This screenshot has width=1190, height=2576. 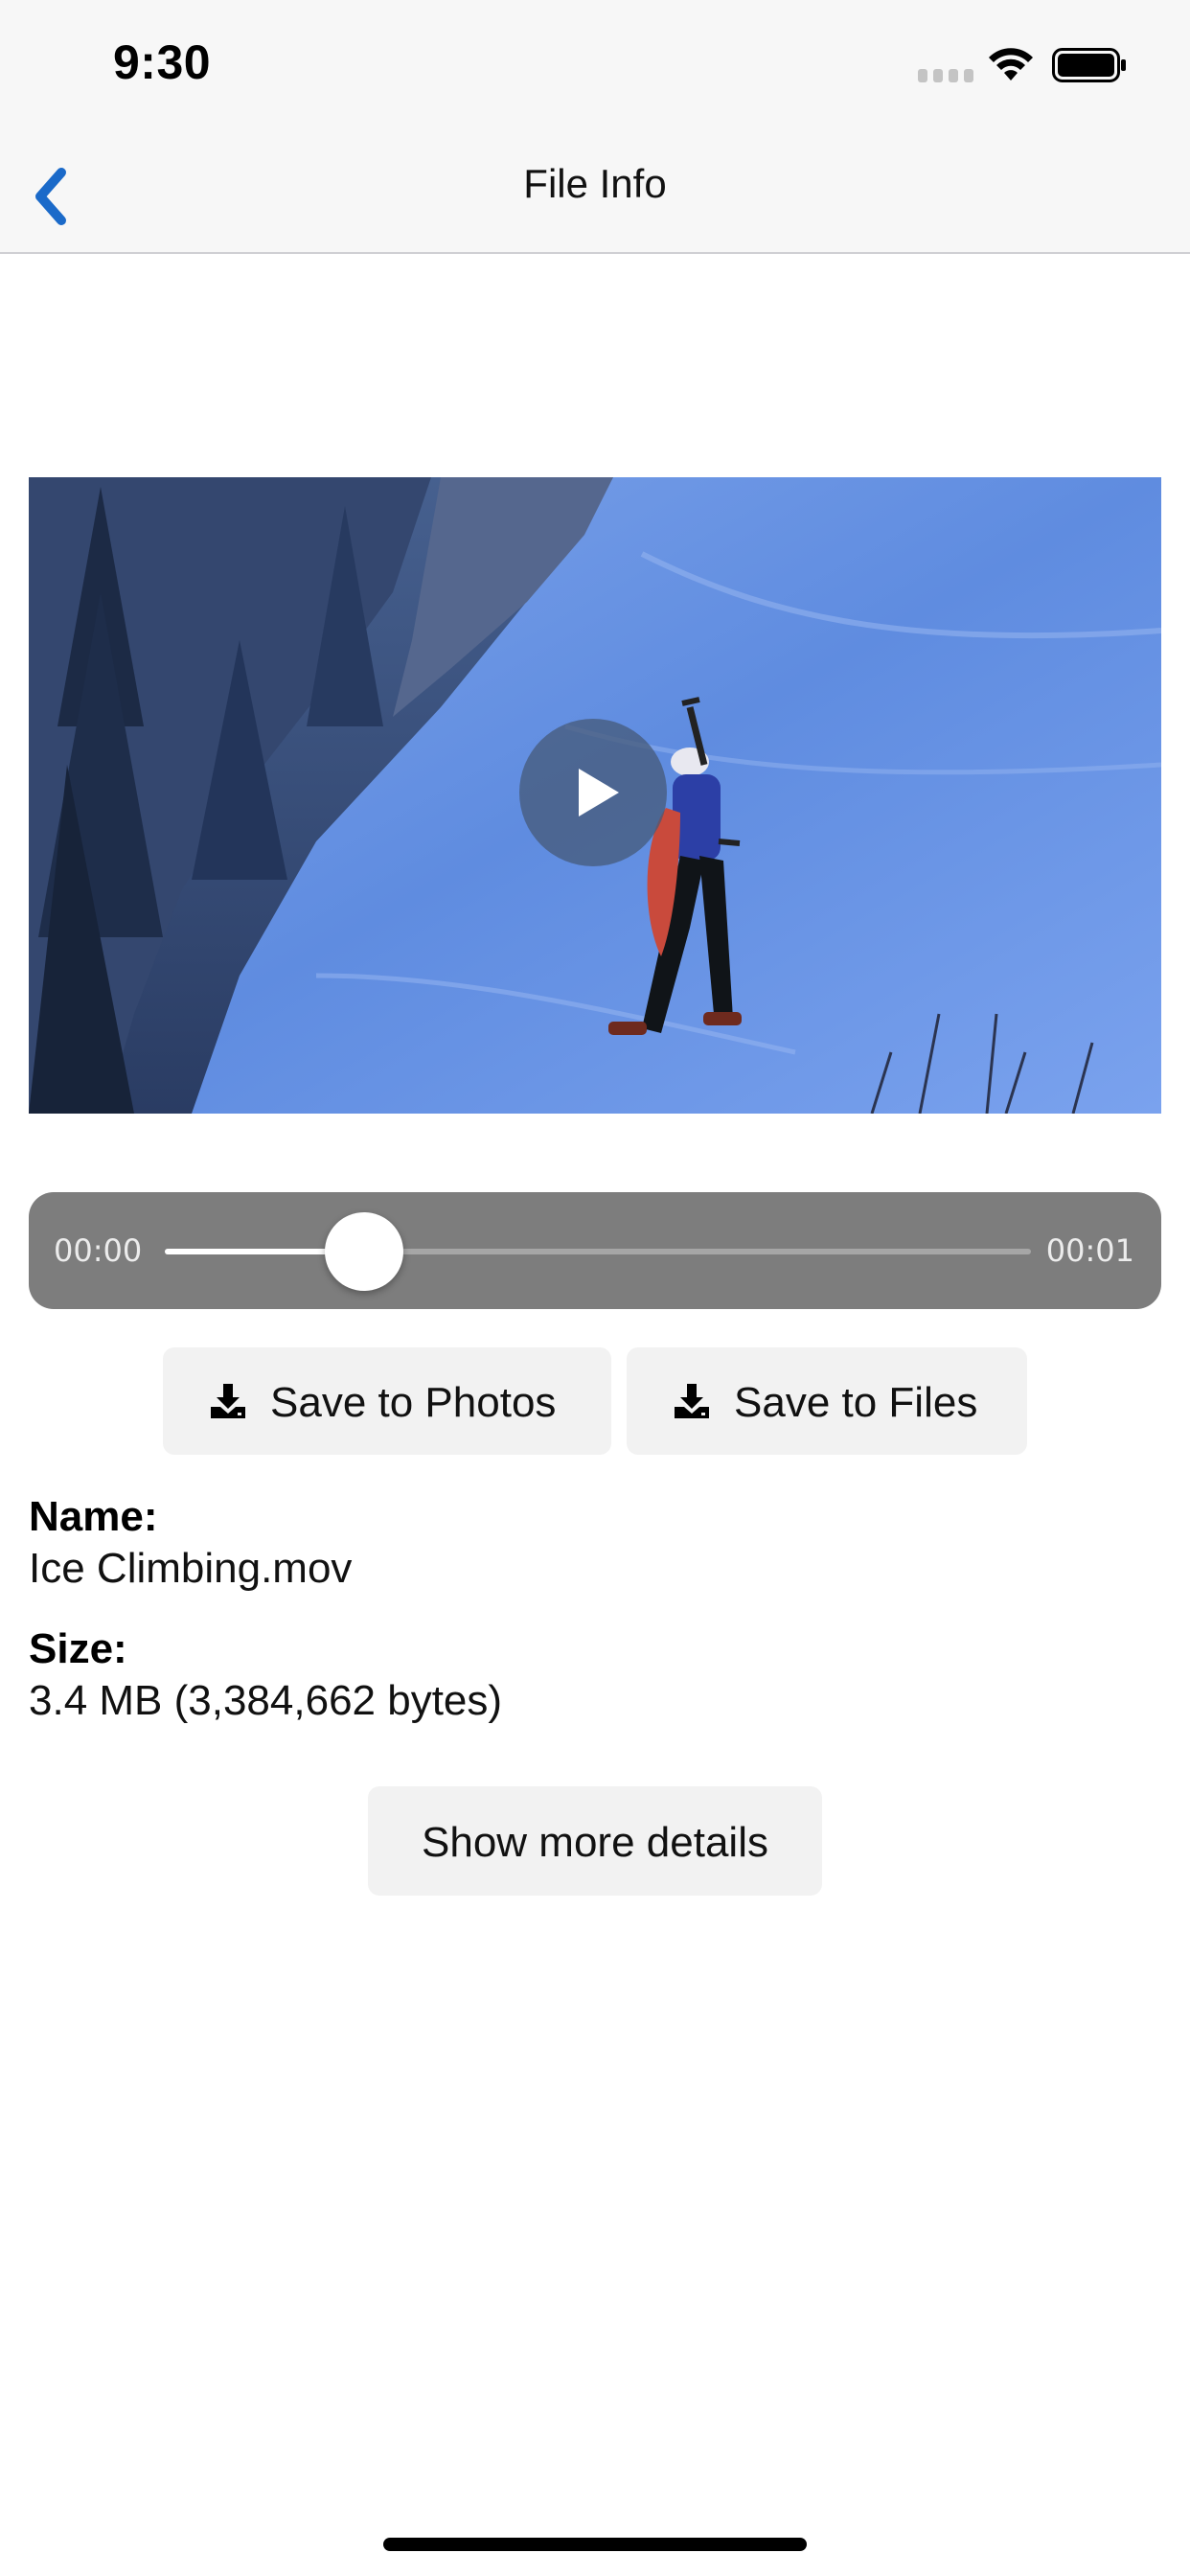 I want to click on file-size-value: 3.4 MB (3,384,662 bytes), so click(x=266, y=1700).